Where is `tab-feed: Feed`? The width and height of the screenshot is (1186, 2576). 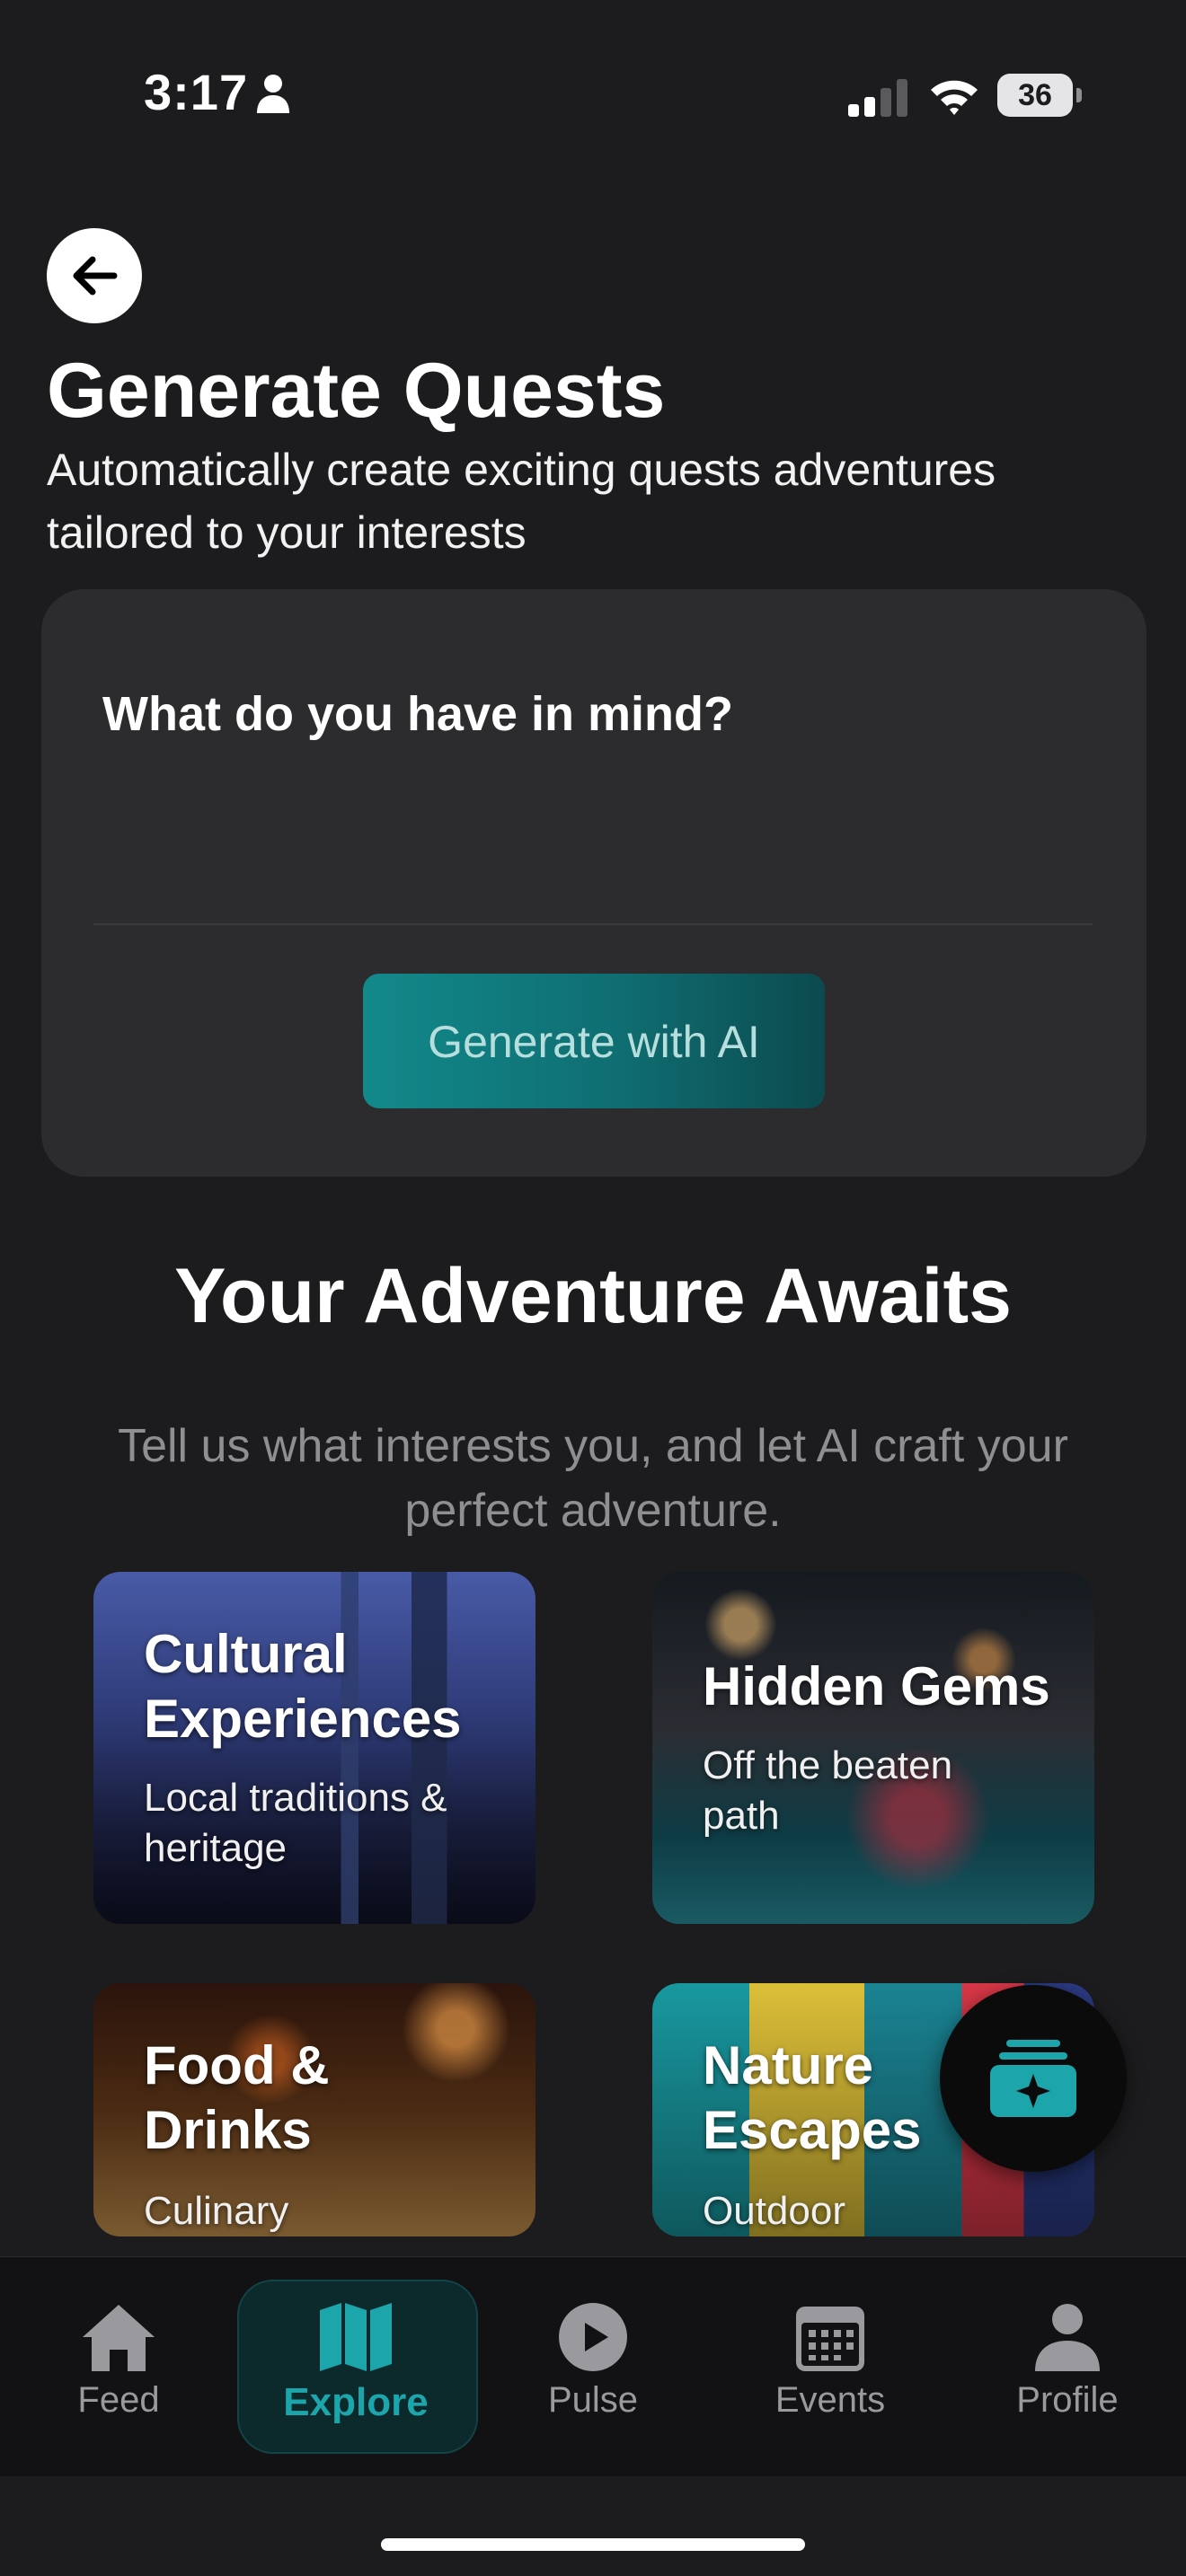
tab-feed: Feed is located at coordinates (118, 2366).